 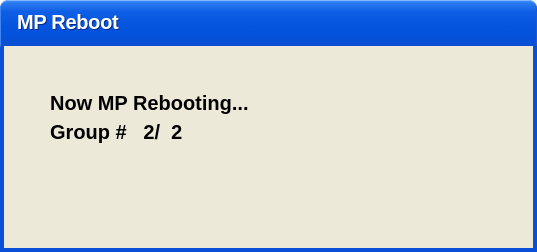 I want to click on window-title: MP Reboot, so click(x=68, y=23).